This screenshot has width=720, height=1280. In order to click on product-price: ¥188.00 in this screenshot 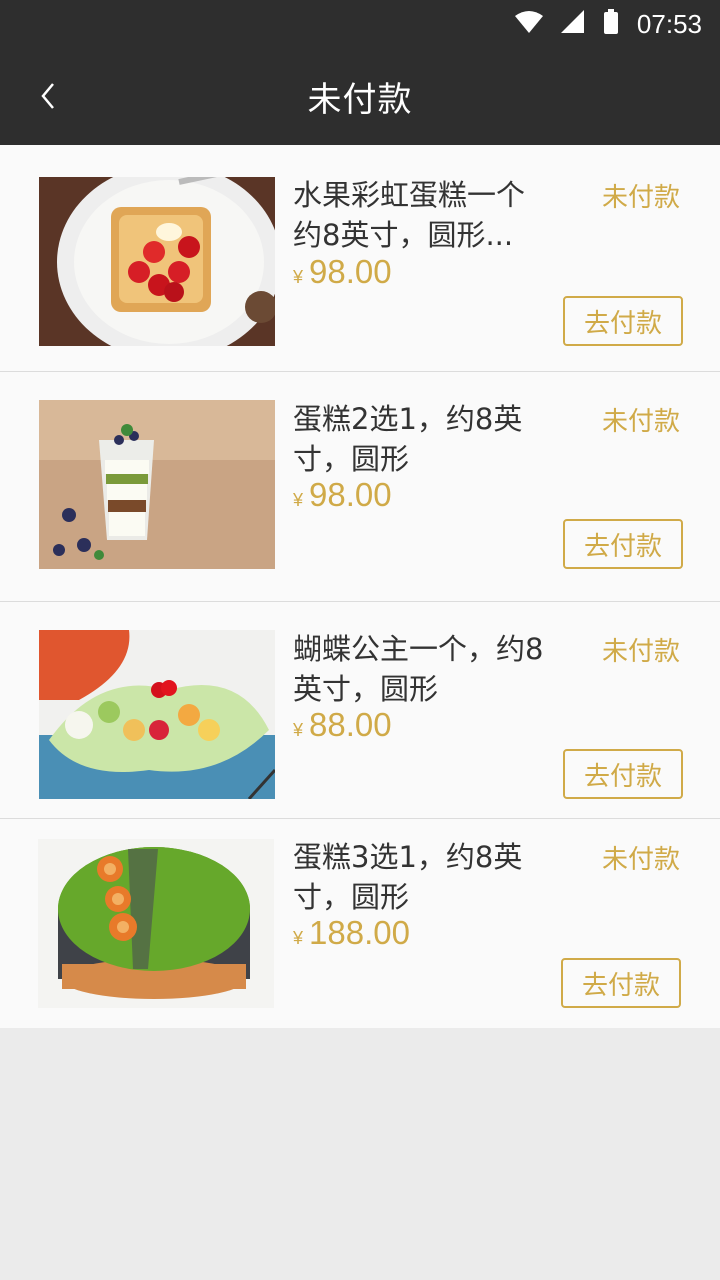, I will do `click(351, 933)`.